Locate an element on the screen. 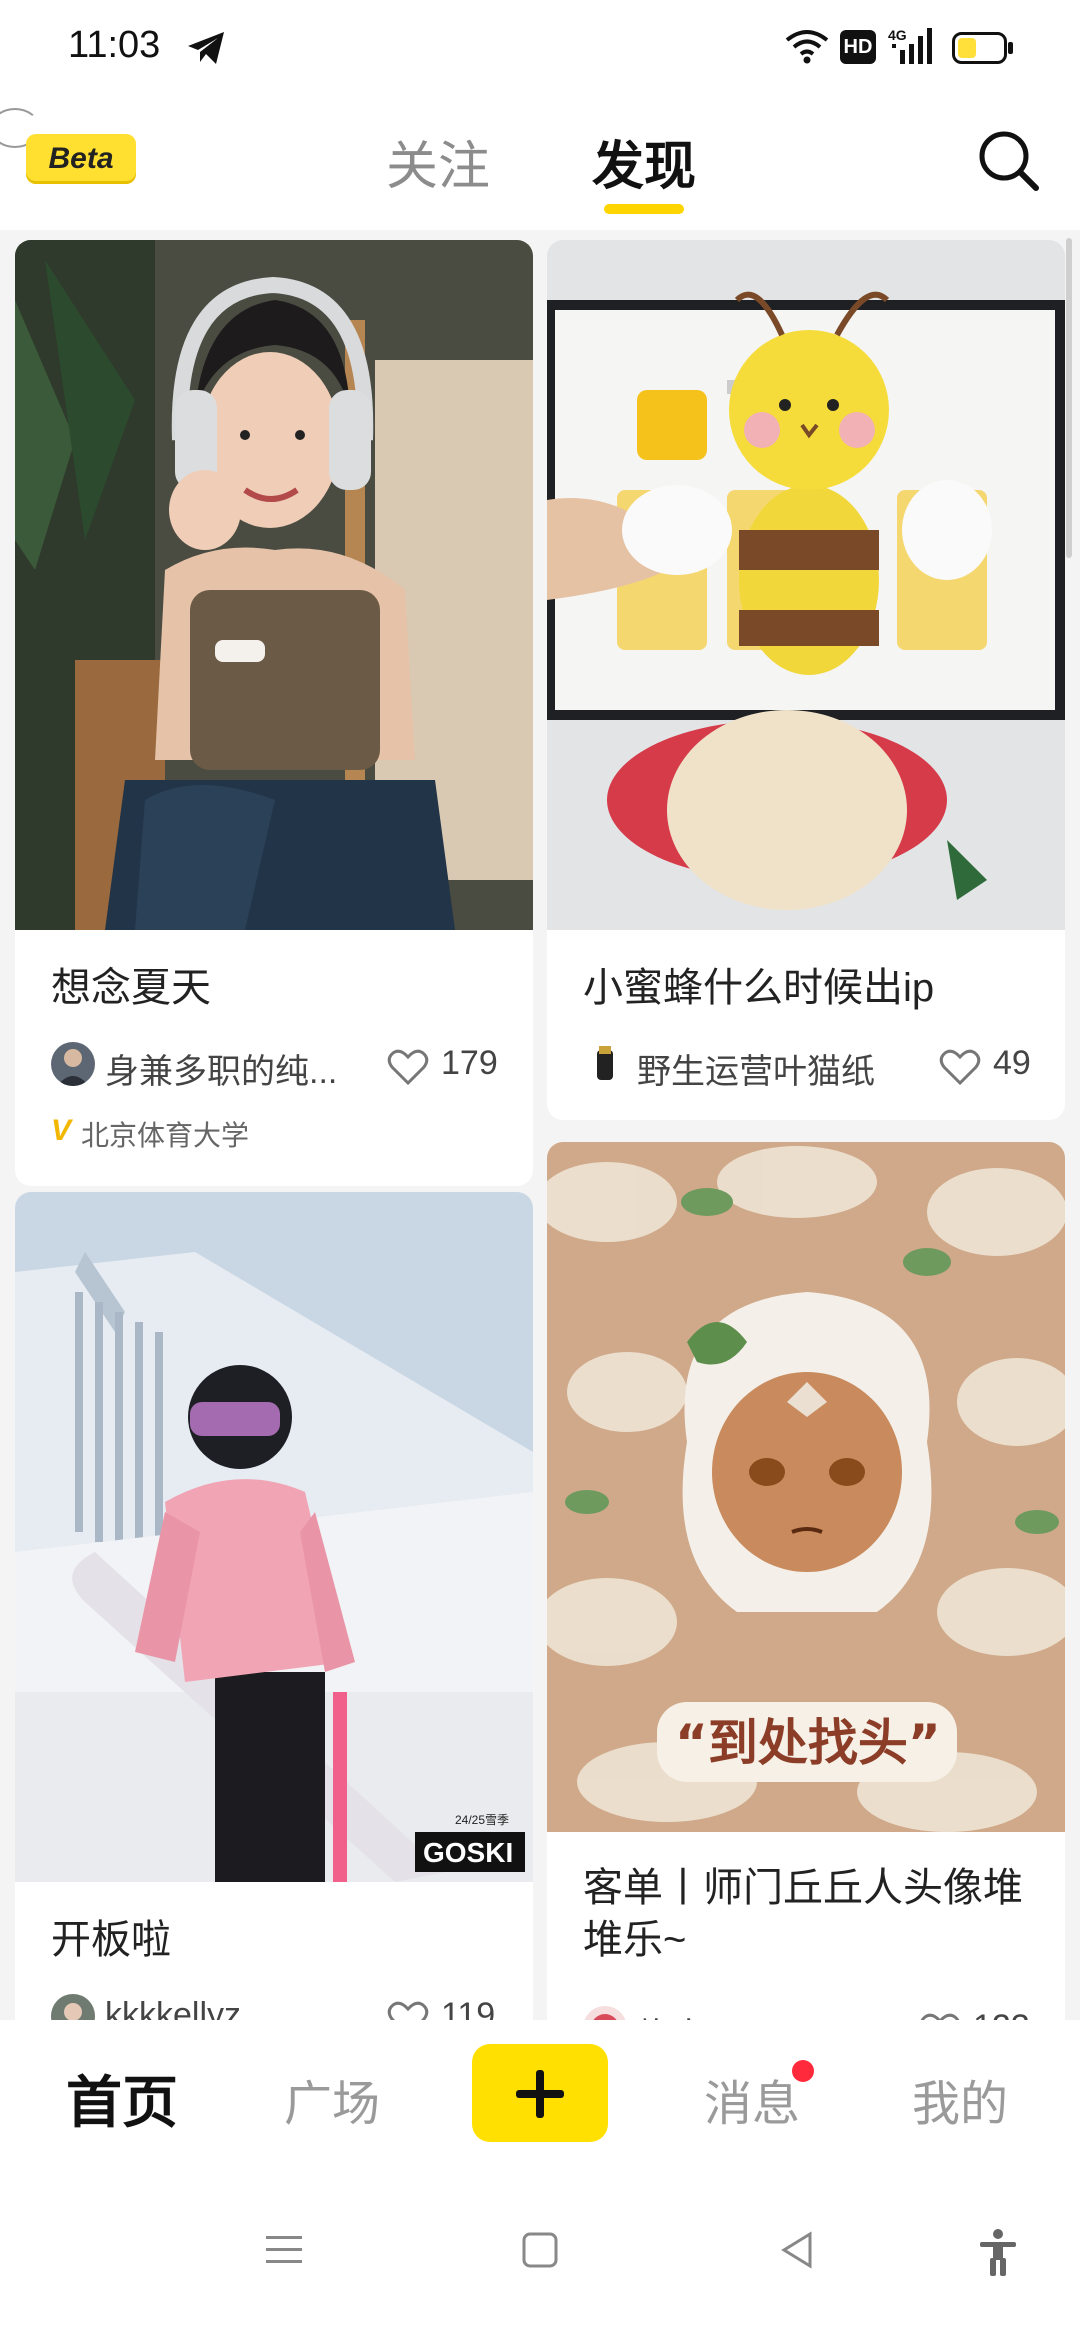 Image resolution: width=1080 pixels, height=2340 pixels. tab-follow: 关注 is located at coordinates (438, 161).